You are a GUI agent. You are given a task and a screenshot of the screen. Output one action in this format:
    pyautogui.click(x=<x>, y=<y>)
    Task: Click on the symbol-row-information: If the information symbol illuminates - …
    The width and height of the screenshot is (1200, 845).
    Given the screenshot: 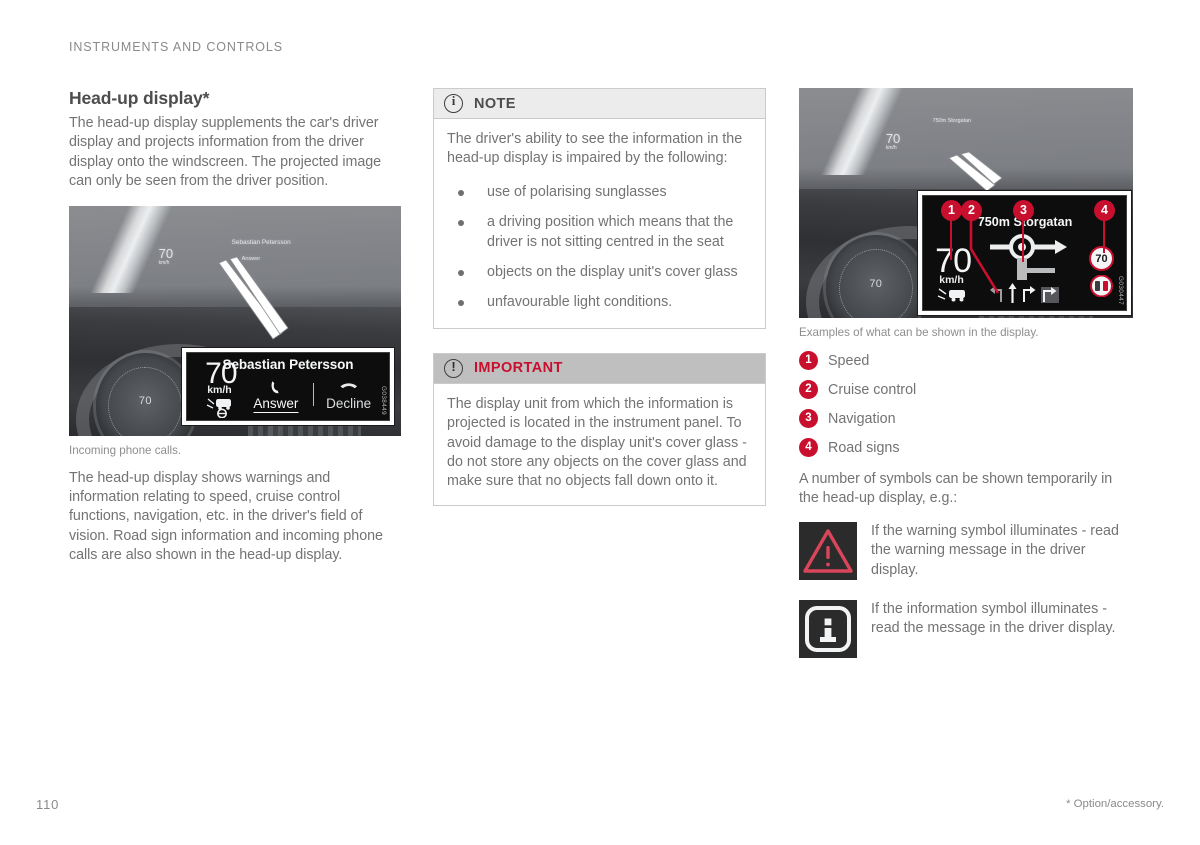 What is the action you would take?
    pyautogui.click(x=966, y=629)
    